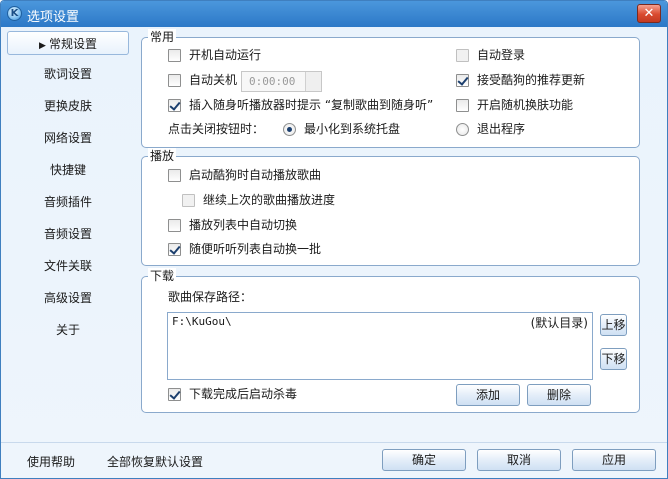 The image size is (668, 479). Describe the element at coordinates (462, 105) in the screenshot. I see `random-skin-checkbox` at that location.